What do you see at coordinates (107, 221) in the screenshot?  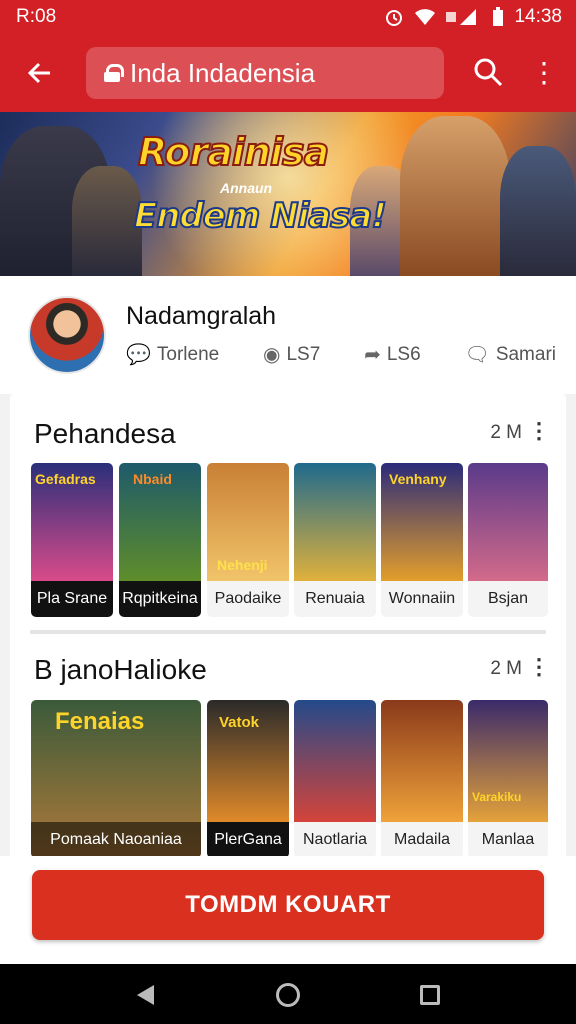 I see `banner-hero-left2` at bounding box center [107, 221].